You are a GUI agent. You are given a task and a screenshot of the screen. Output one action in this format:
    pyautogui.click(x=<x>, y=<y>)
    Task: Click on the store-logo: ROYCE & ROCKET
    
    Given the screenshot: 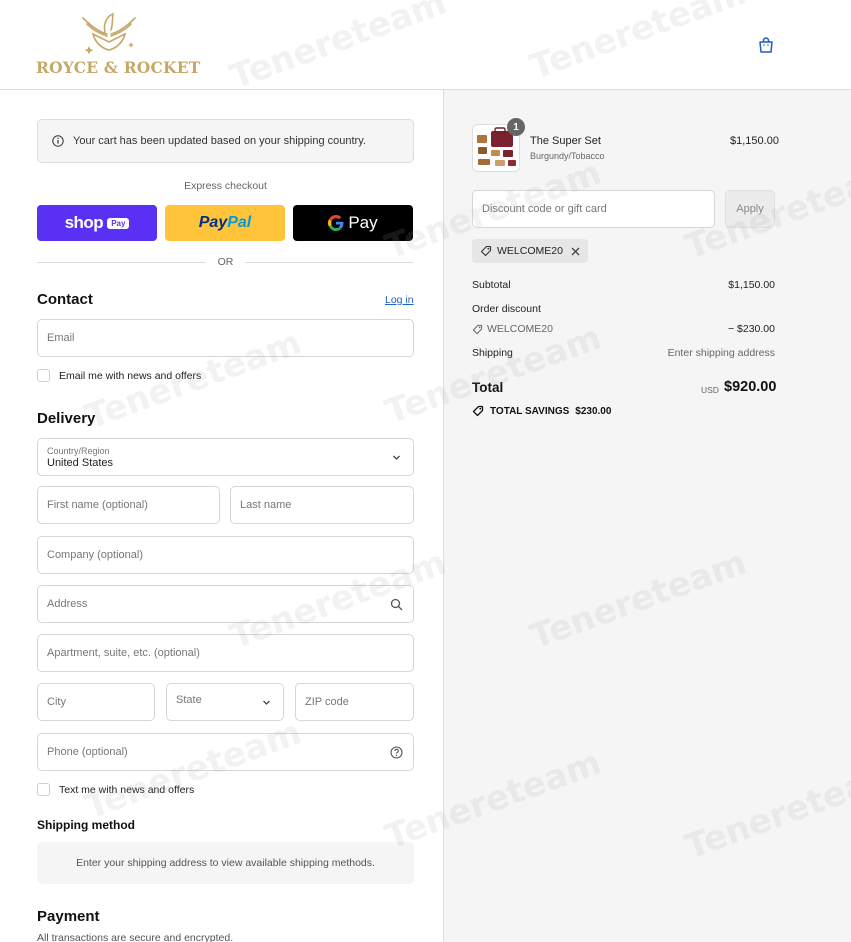 What is the action you would take?
    pyautogui.click(x=118, y=45)
    